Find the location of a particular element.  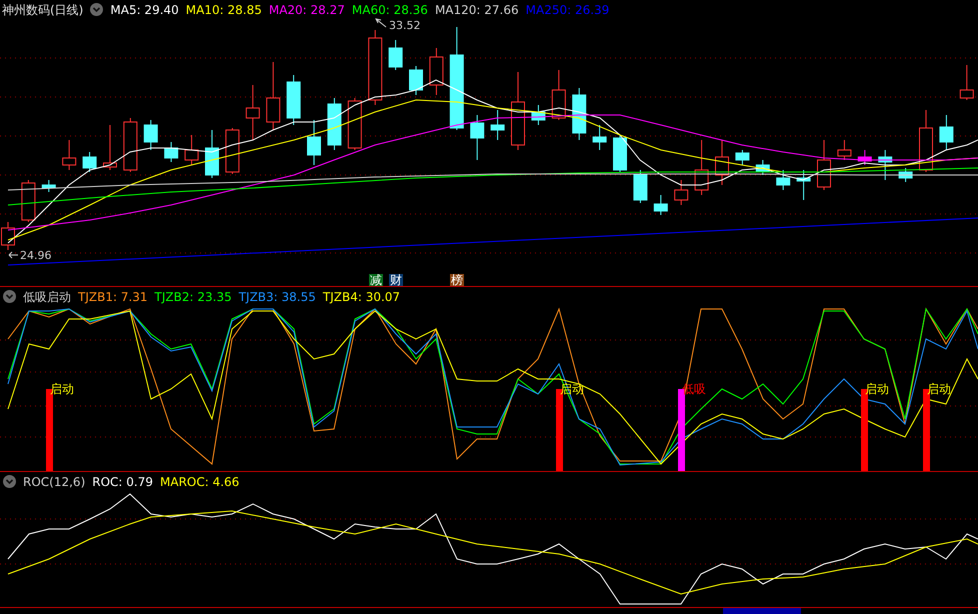

price-low-label: 24.96 is located at coordinates (36, 255).